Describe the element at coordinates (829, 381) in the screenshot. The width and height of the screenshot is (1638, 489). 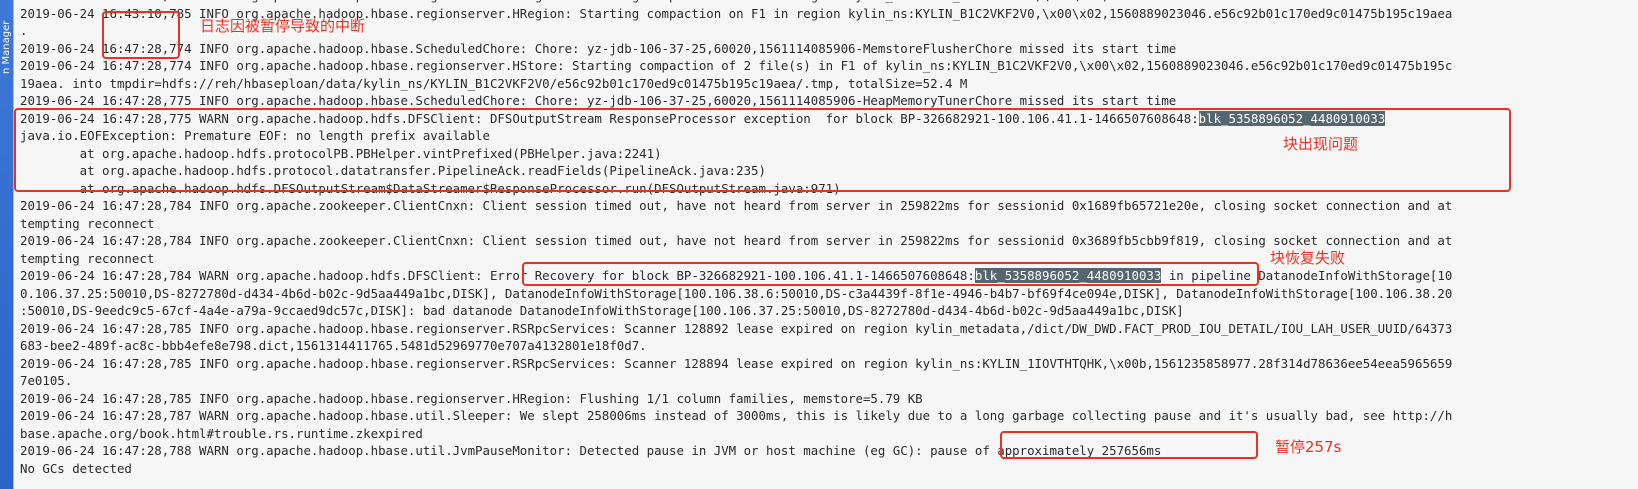
I see `log-line: 7e0105.` at that location.